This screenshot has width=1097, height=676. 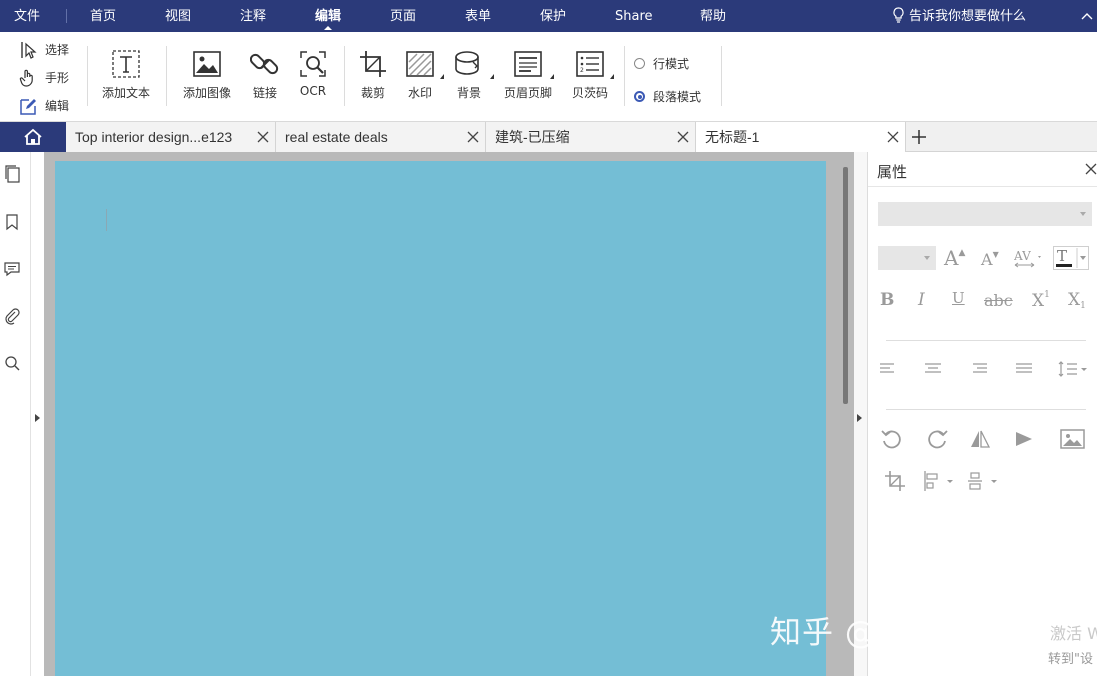 I want to click on underline-icon: U, so click(x=958, y=298).